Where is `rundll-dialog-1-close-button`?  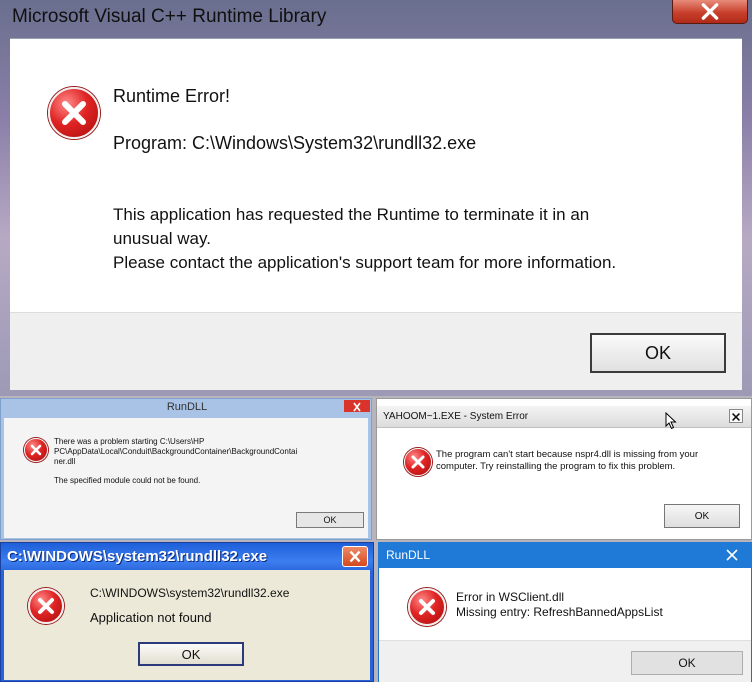 rundll-dialog-1-close-button is located at coordinates (357, 406).